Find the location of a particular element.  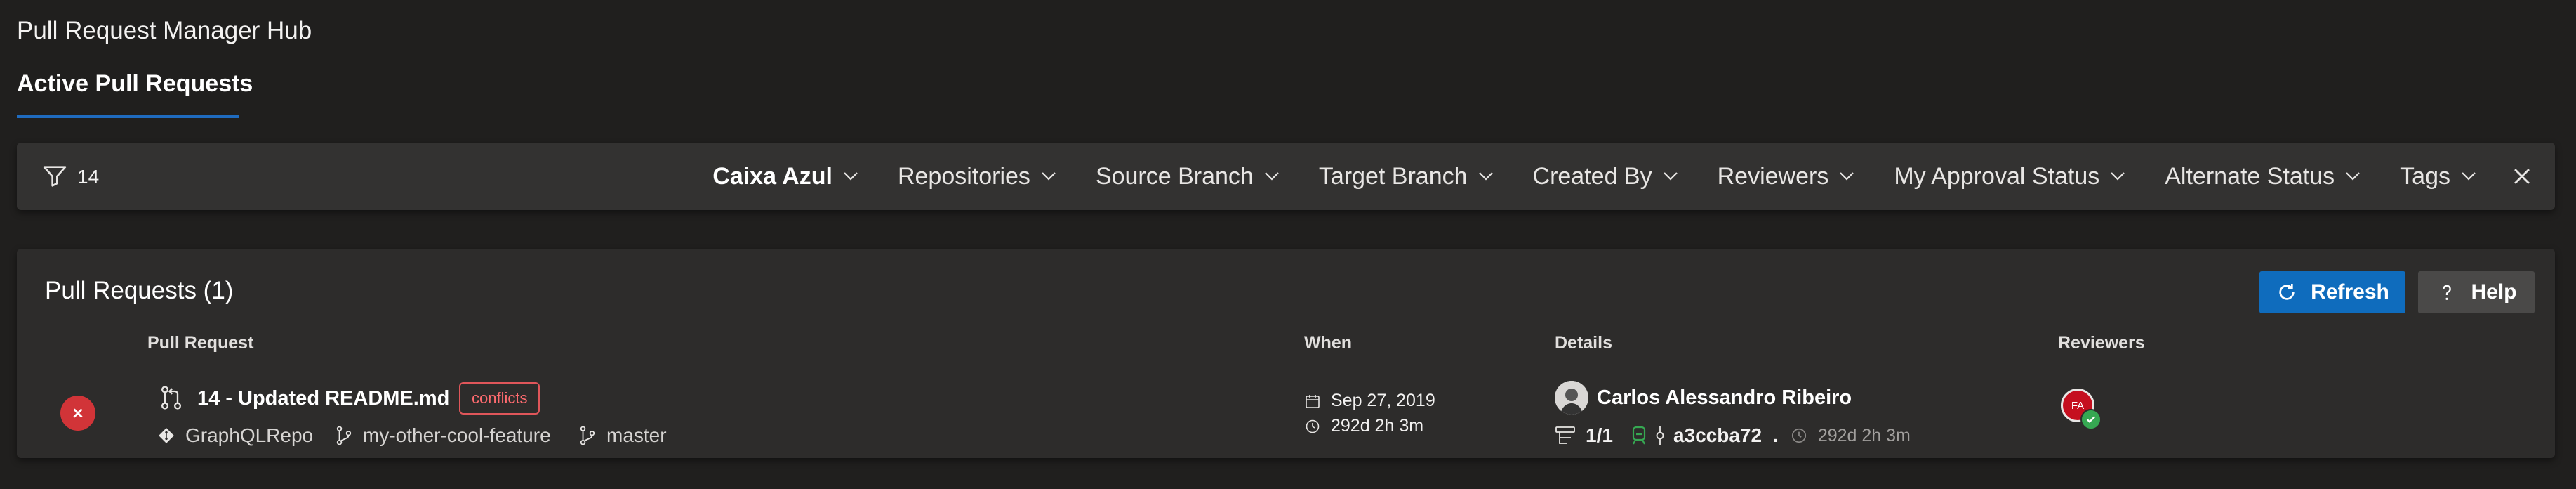

column-header-details: Details is located at coordinates (1584, 343).